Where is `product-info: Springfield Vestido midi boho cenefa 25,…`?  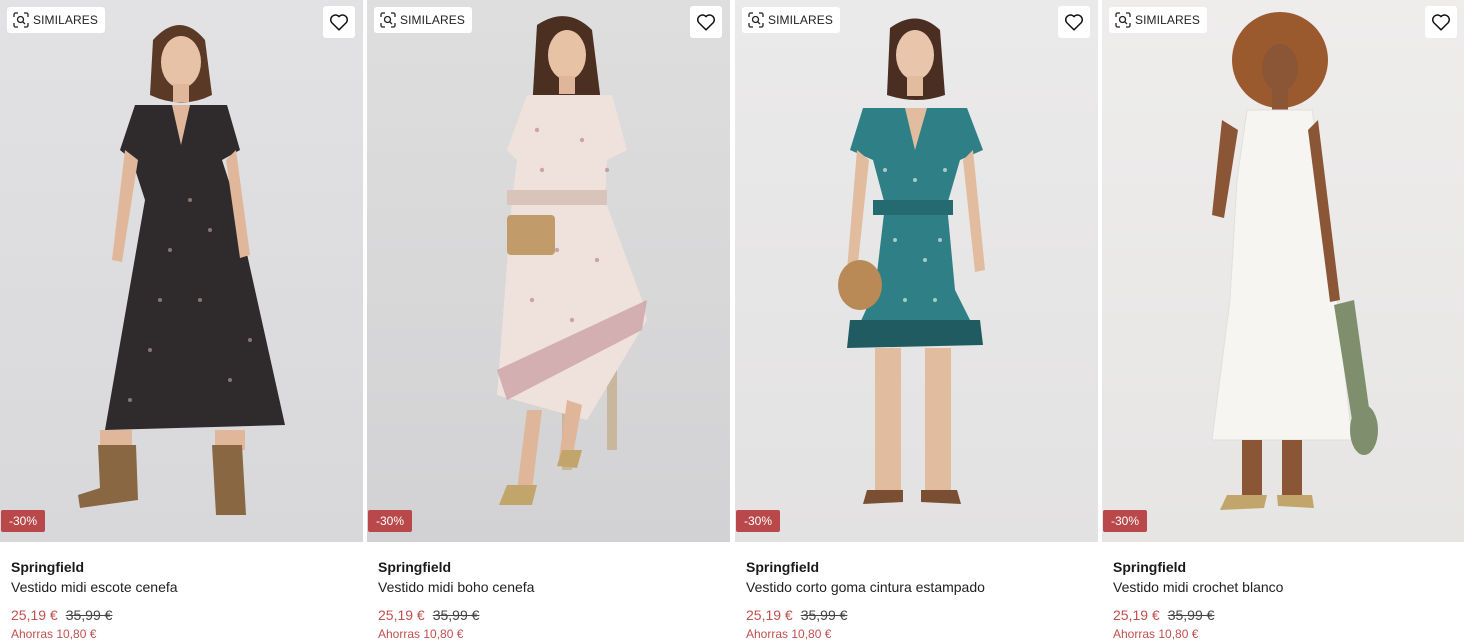
product-info: Springfield Vestido midi boho cenefa 25,… is located at coordinates (548, 592).